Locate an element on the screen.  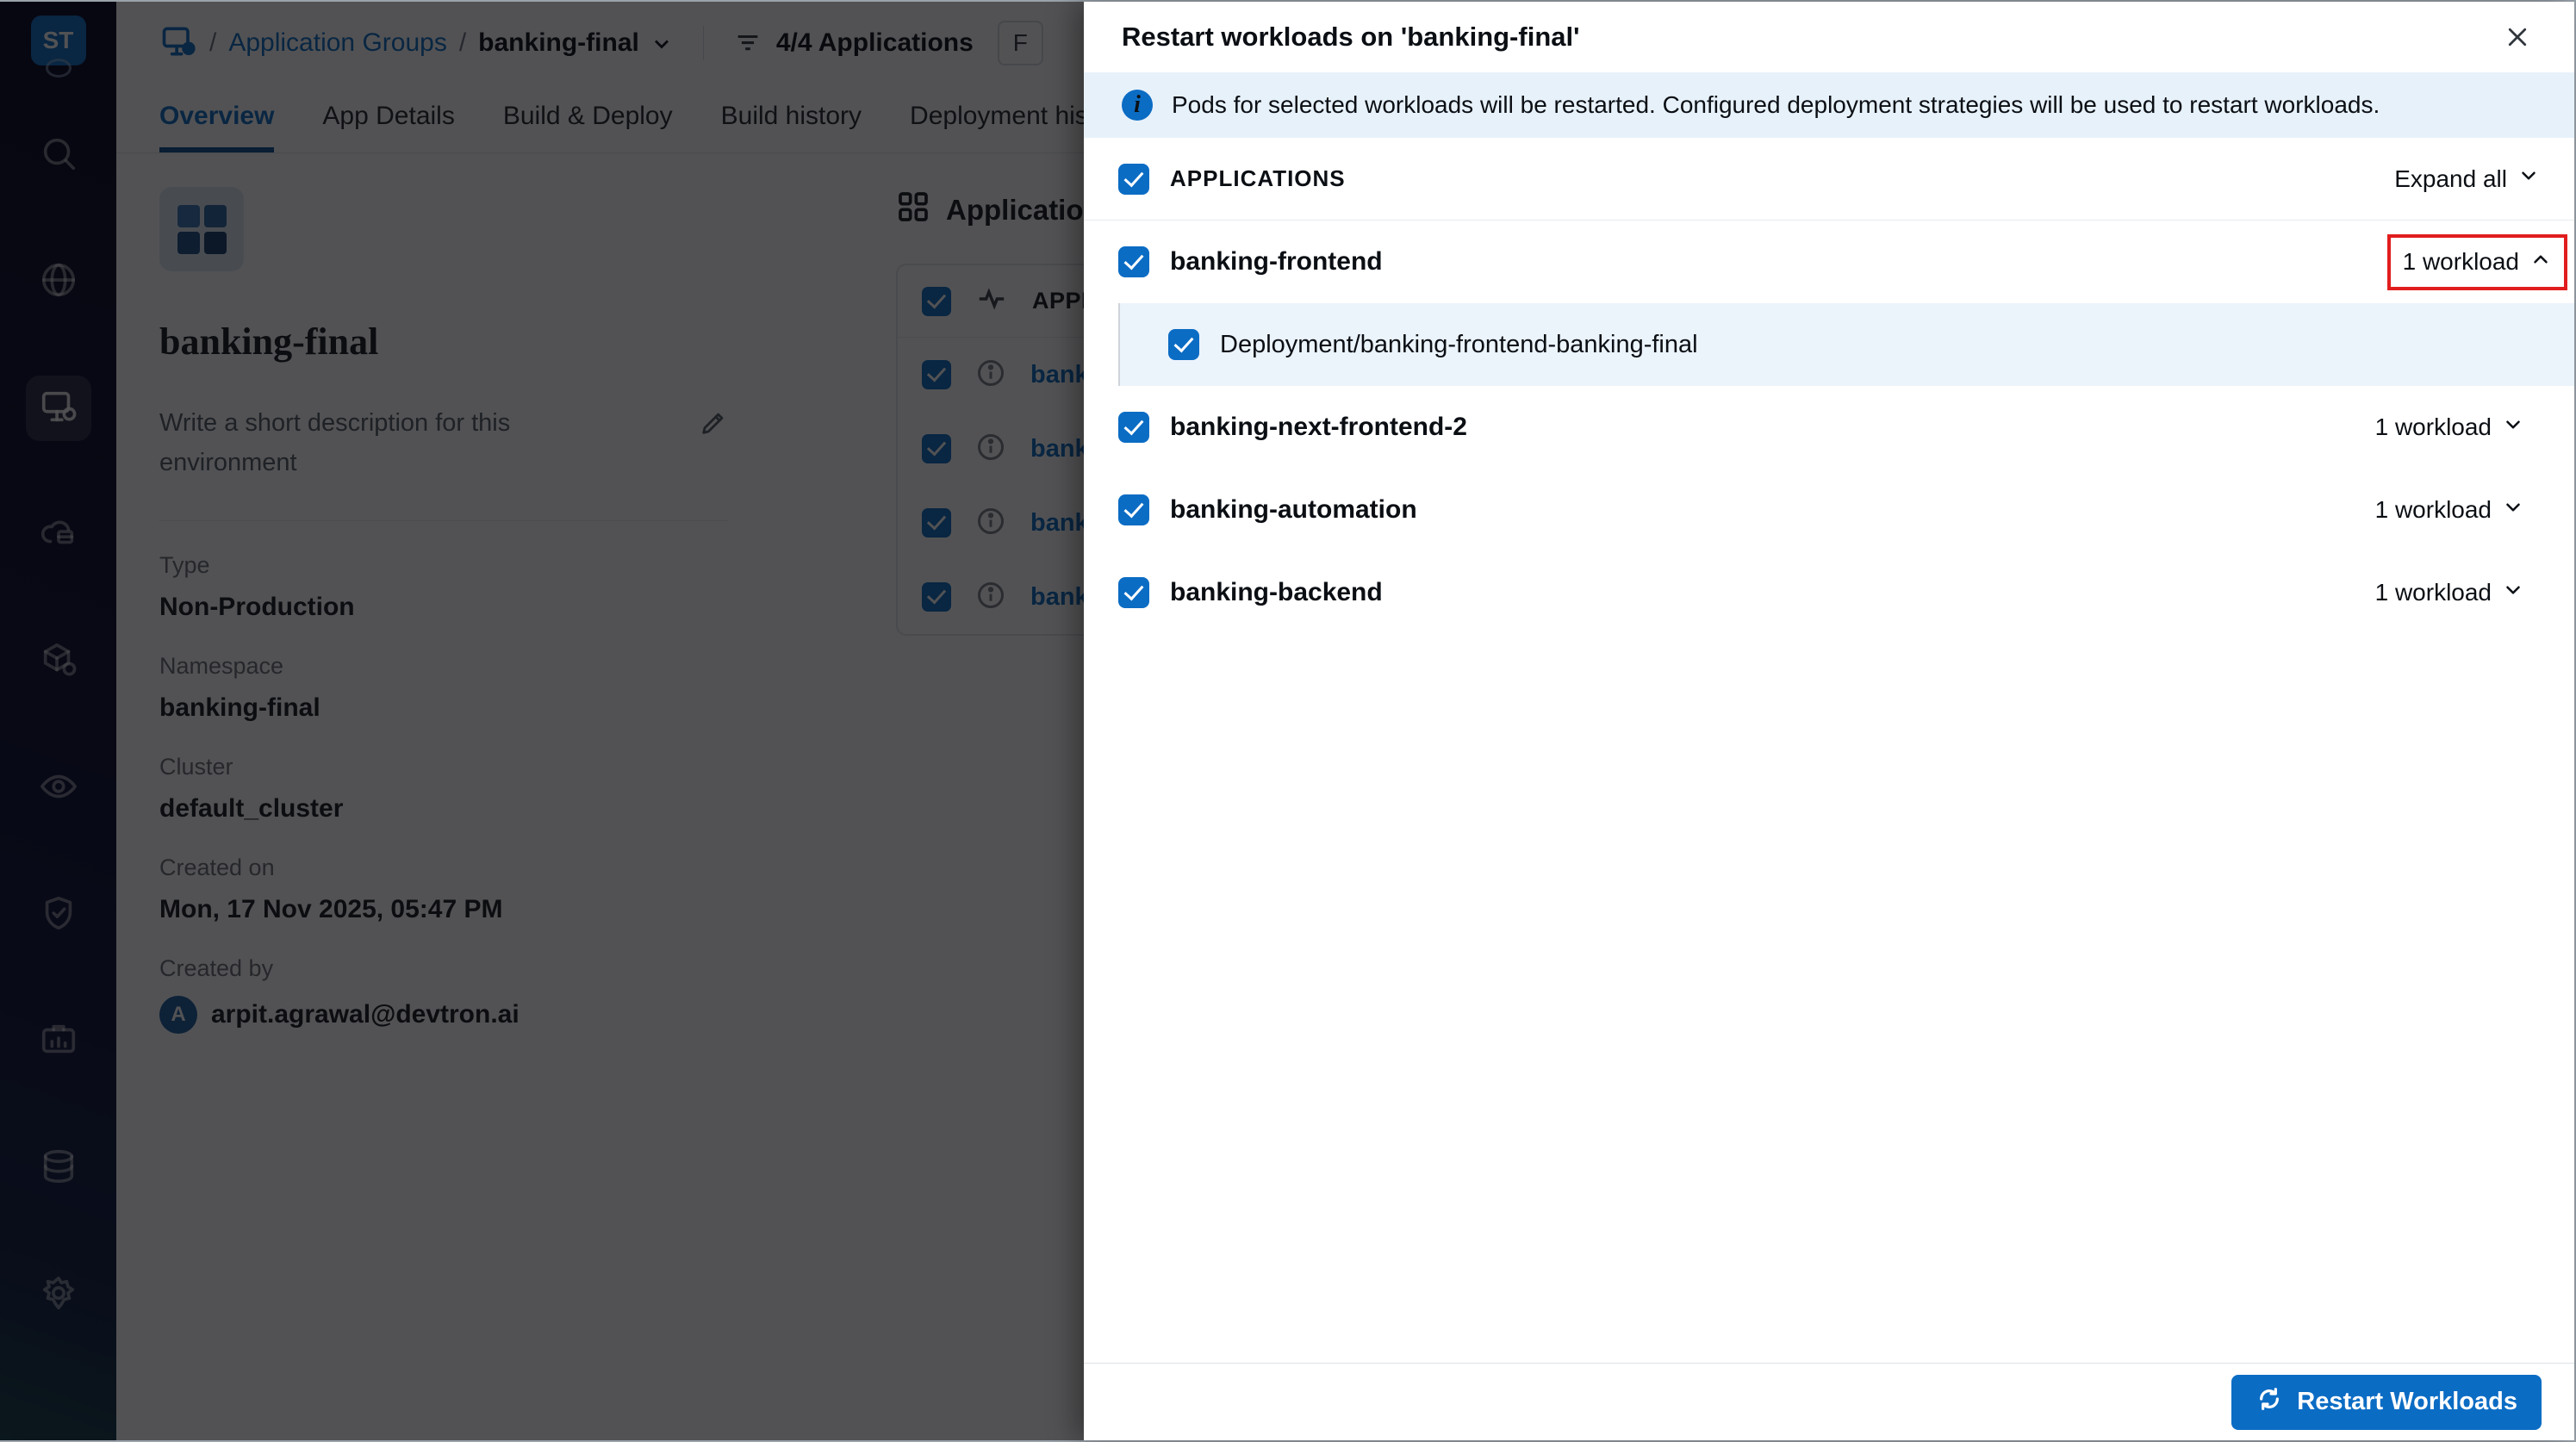
workload-app-row: banking-automation 1 workload is located at coordinates (1829, 510).